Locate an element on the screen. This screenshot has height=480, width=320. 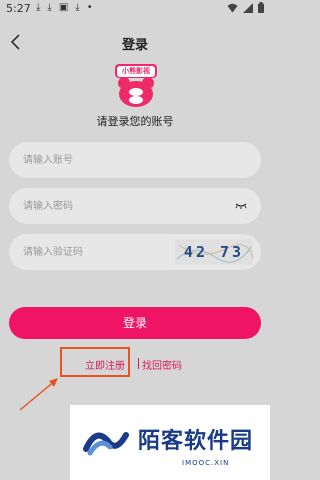
password-input is located at coordinates (135, 206).